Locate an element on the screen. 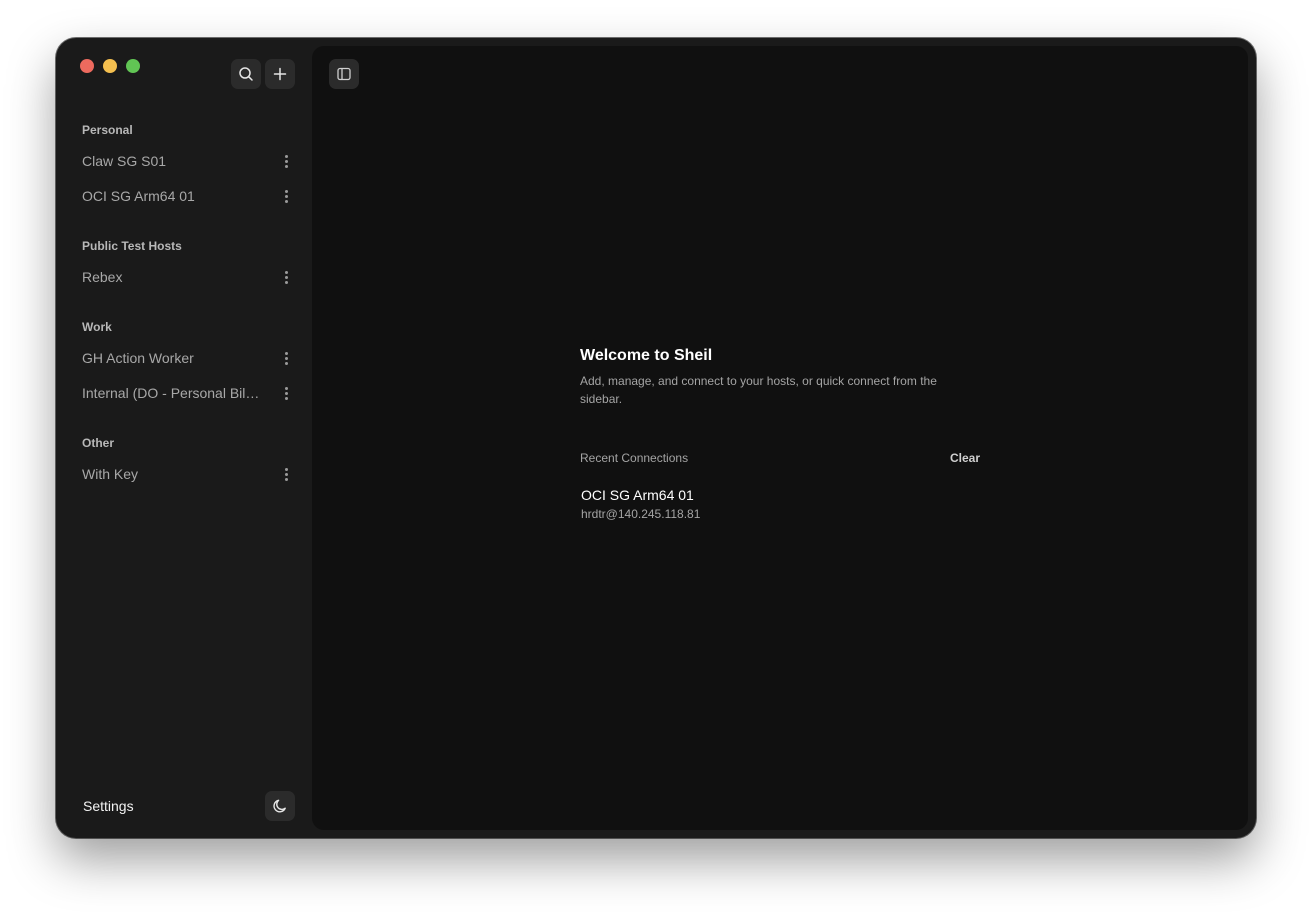 The height and width of the screenshot is (912, 1312). recent-connection-item: OCI SG Arm64 01 hrdtr@140.245.118.81 is located at coordinates (730, 506).